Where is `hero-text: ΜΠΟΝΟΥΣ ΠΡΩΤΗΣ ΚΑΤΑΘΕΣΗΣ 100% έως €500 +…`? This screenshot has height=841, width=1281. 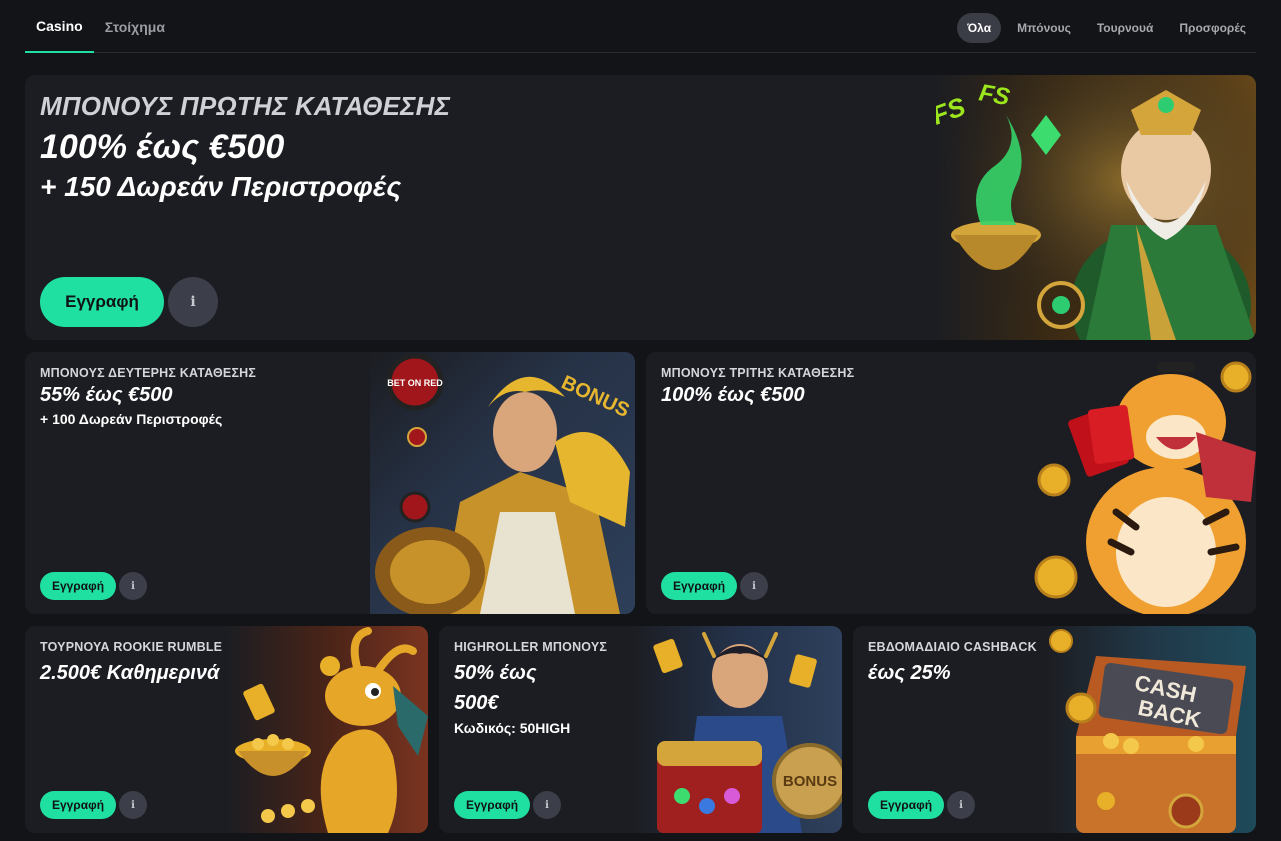
hero-text: ΜΠΟΝΟΥΣ ΠΡΩΤΗΣ ΚΑΤΑΘΕΣΗΣ 100% έως €500 +… is located at coordinates (245, 147).